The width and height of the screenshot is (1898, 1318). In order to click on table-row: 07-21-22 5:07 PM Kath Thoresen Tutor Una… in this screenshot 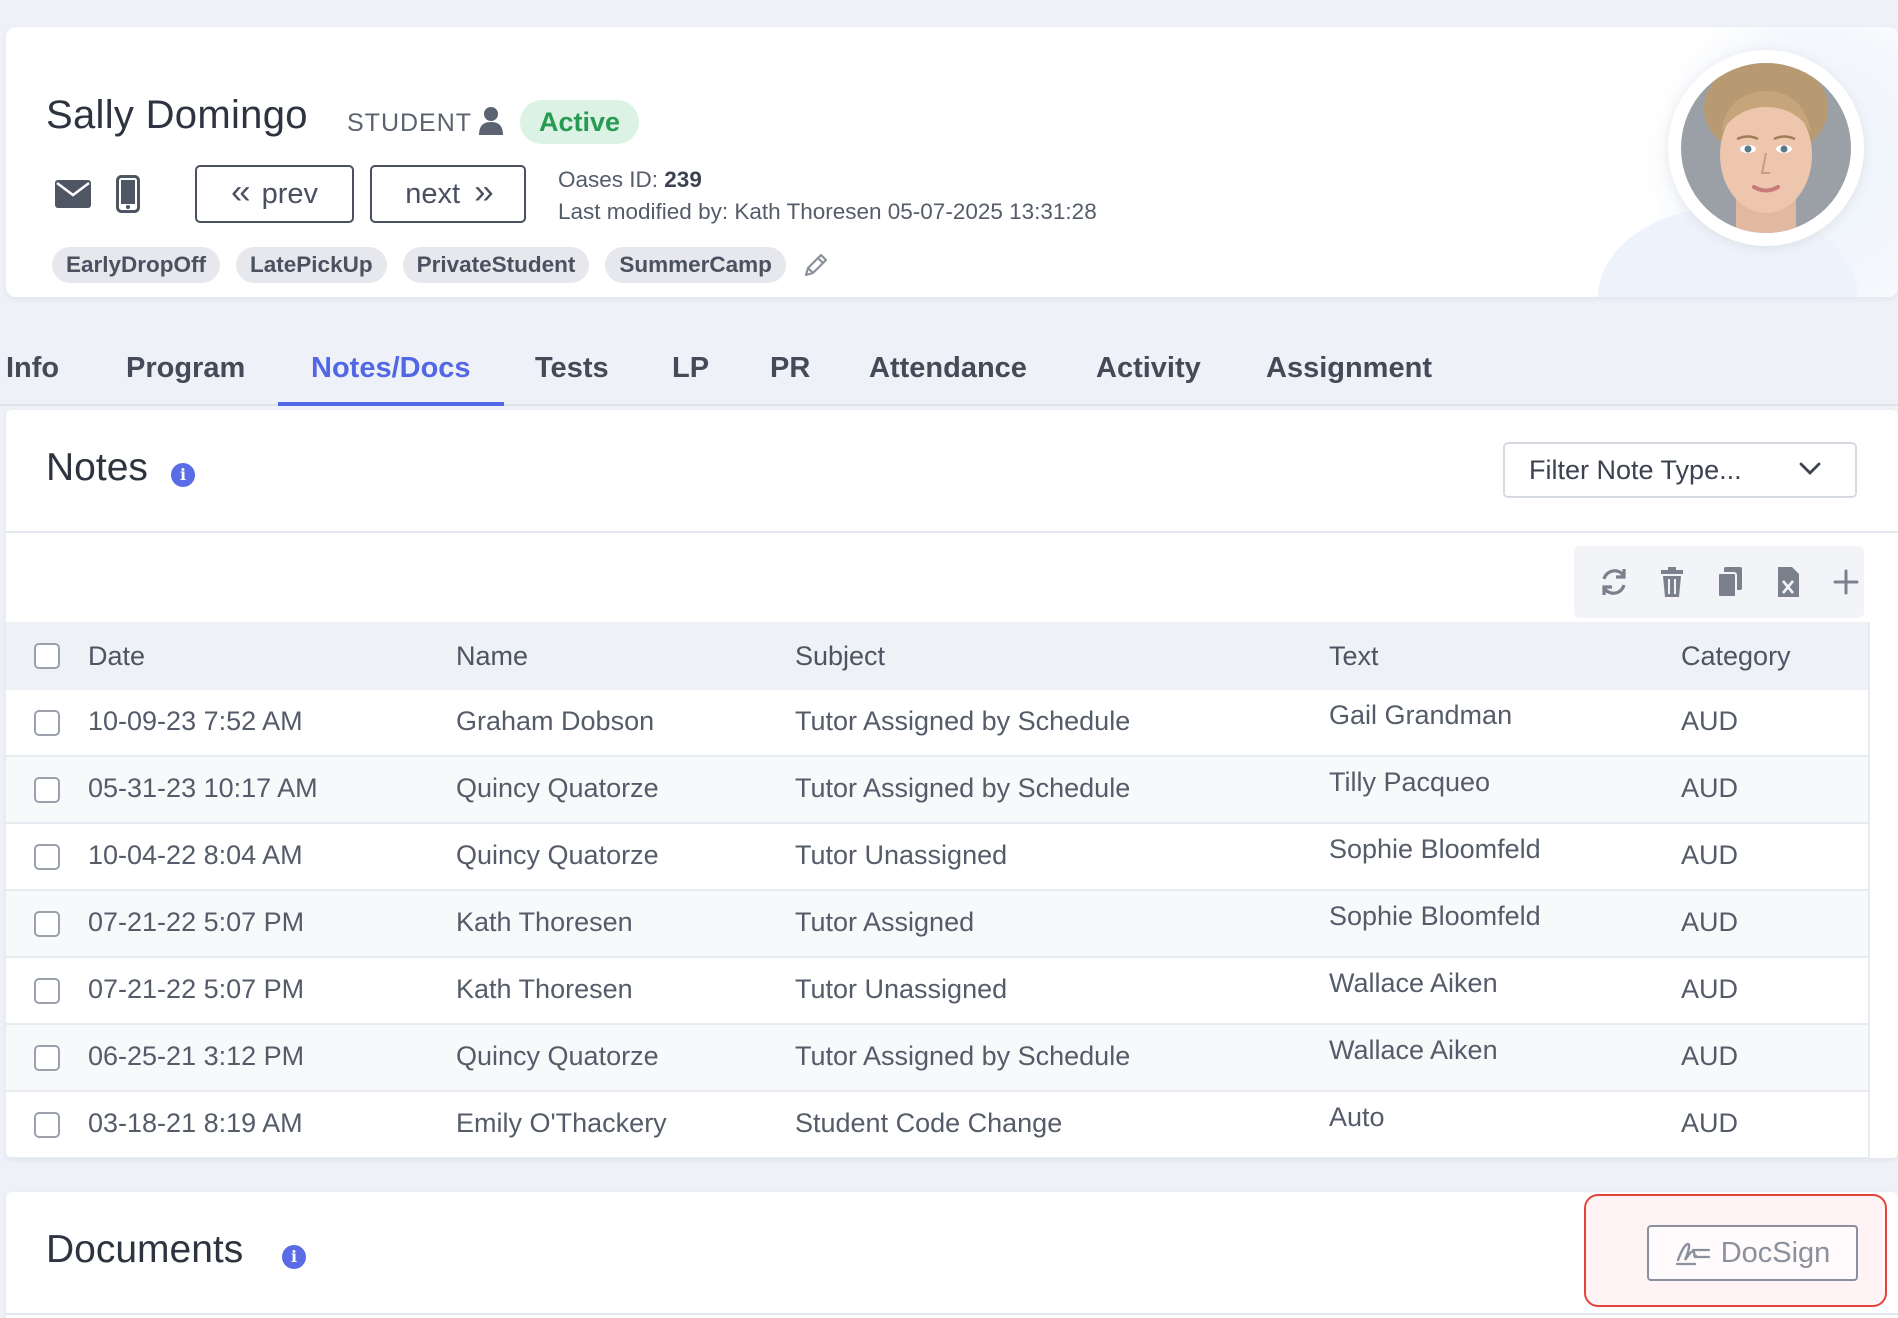, I will do `click(937, 991)`.